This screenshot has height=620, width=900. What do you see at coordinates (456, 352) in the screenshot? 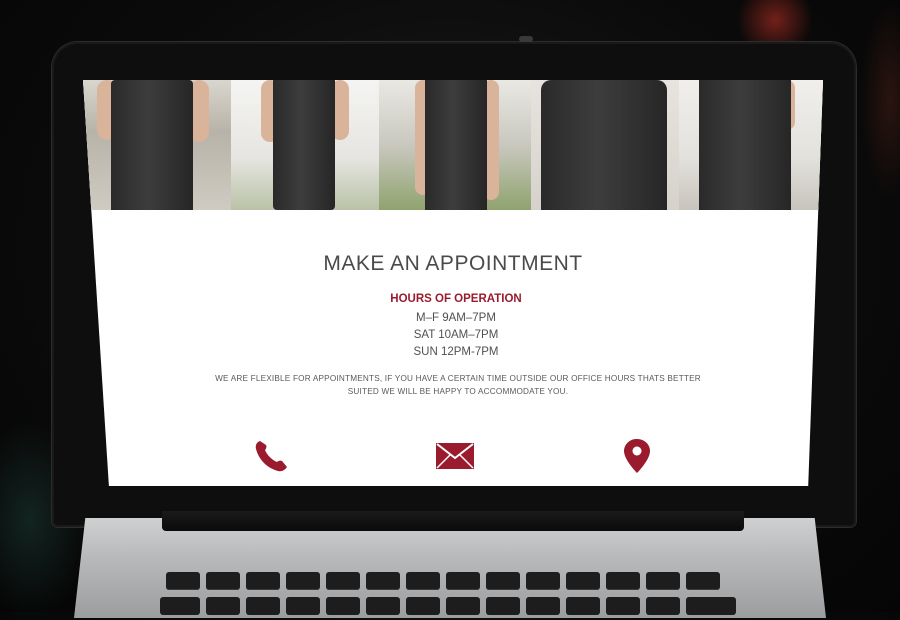
I see `hours-sunday: SUN 12PM-7PM` at bounding box center [456, 352].